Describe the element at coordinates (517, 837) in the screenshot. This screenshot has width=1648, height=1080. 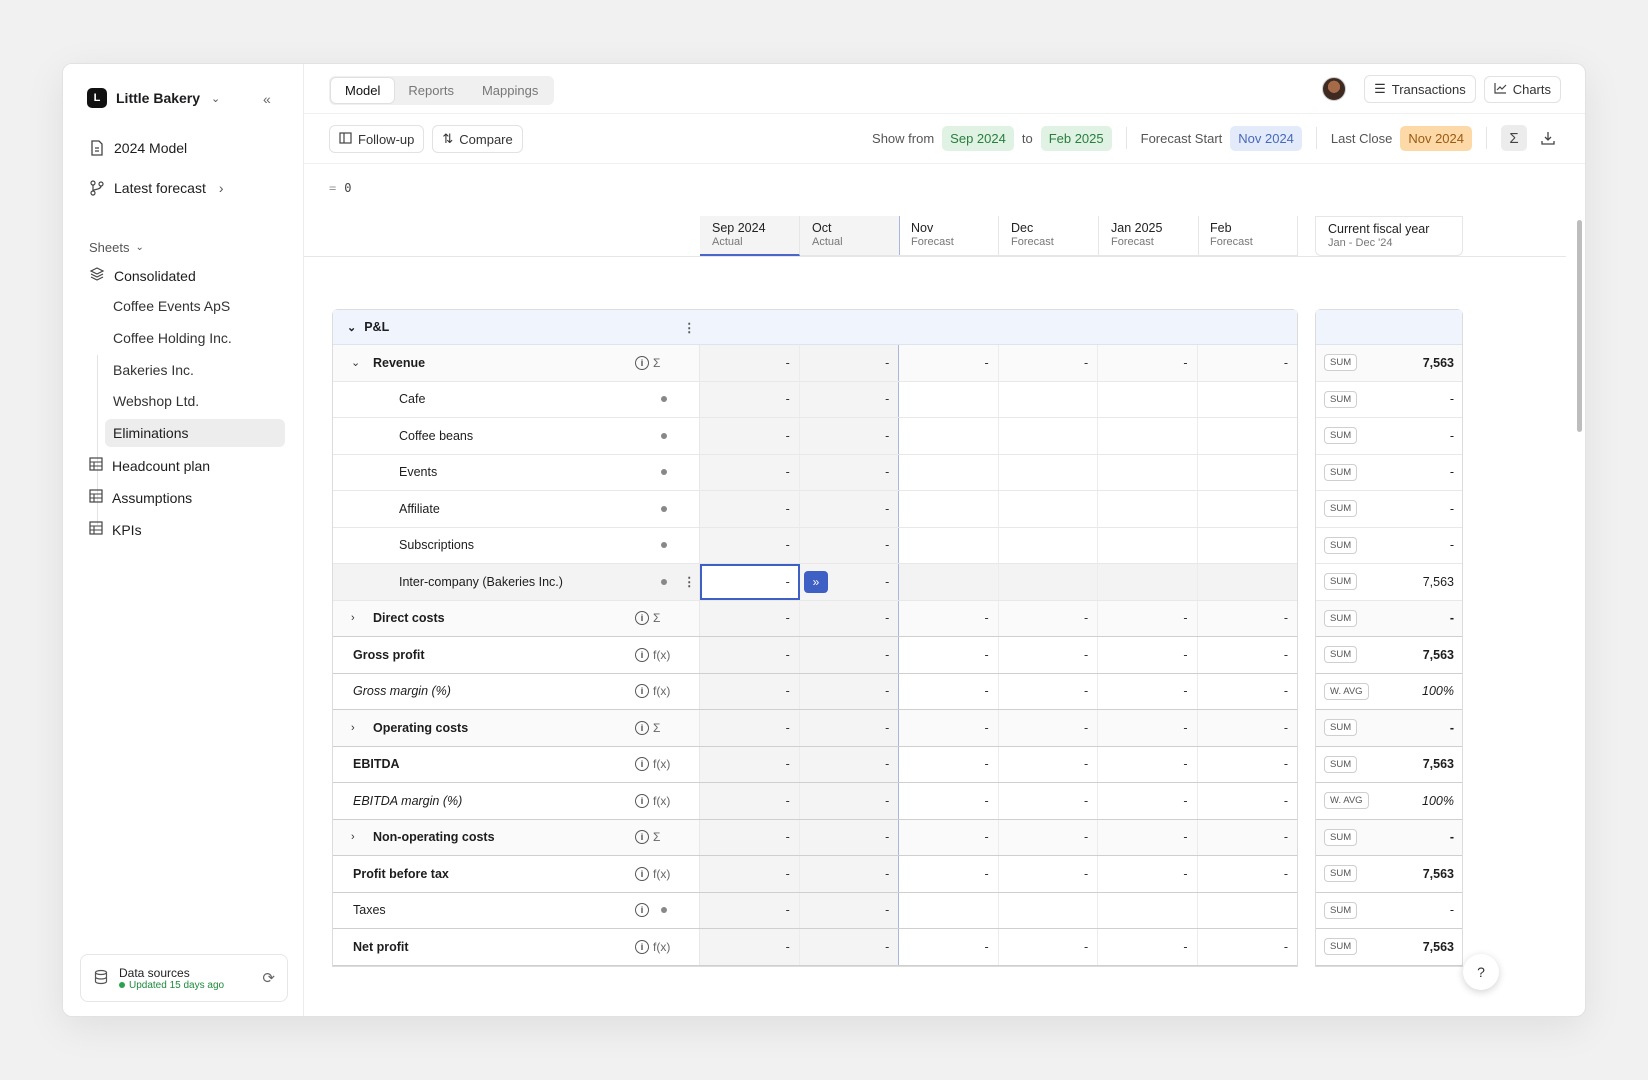
I see `row-label-cell: › Non-operating costs i Σ` at that location.